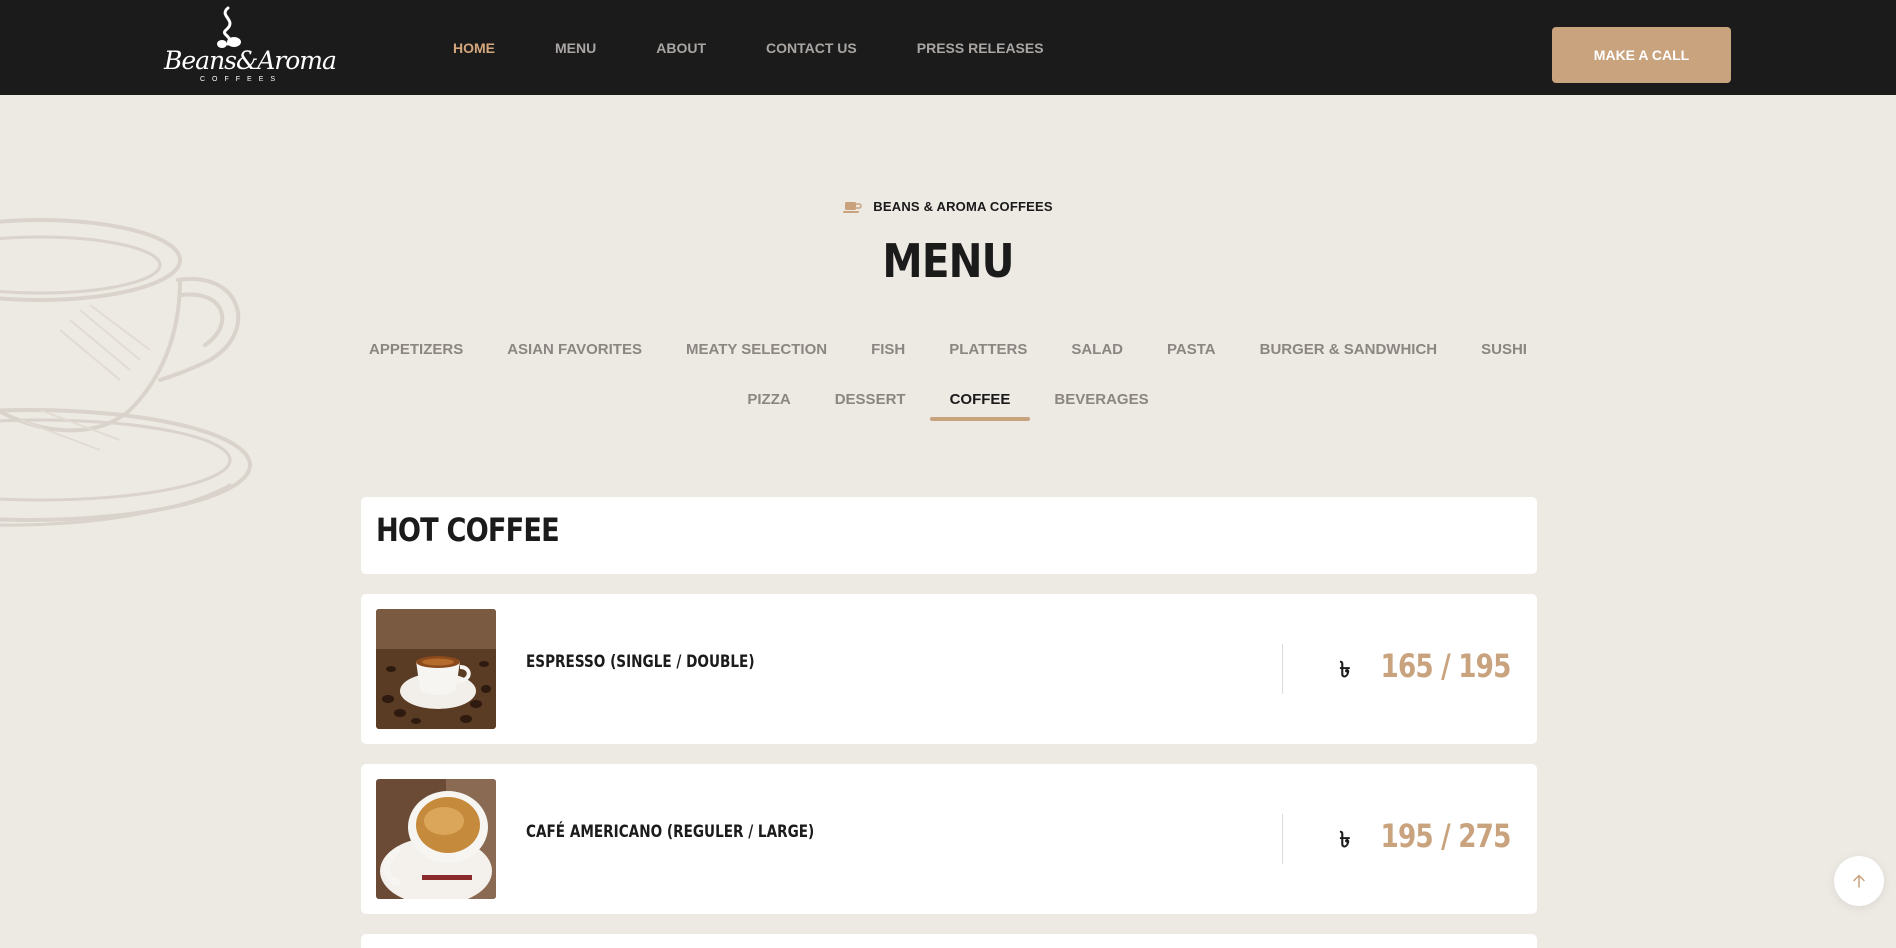  I want to click on tab-meaty-selection: MEATY SELECTION, so click(756, 349).